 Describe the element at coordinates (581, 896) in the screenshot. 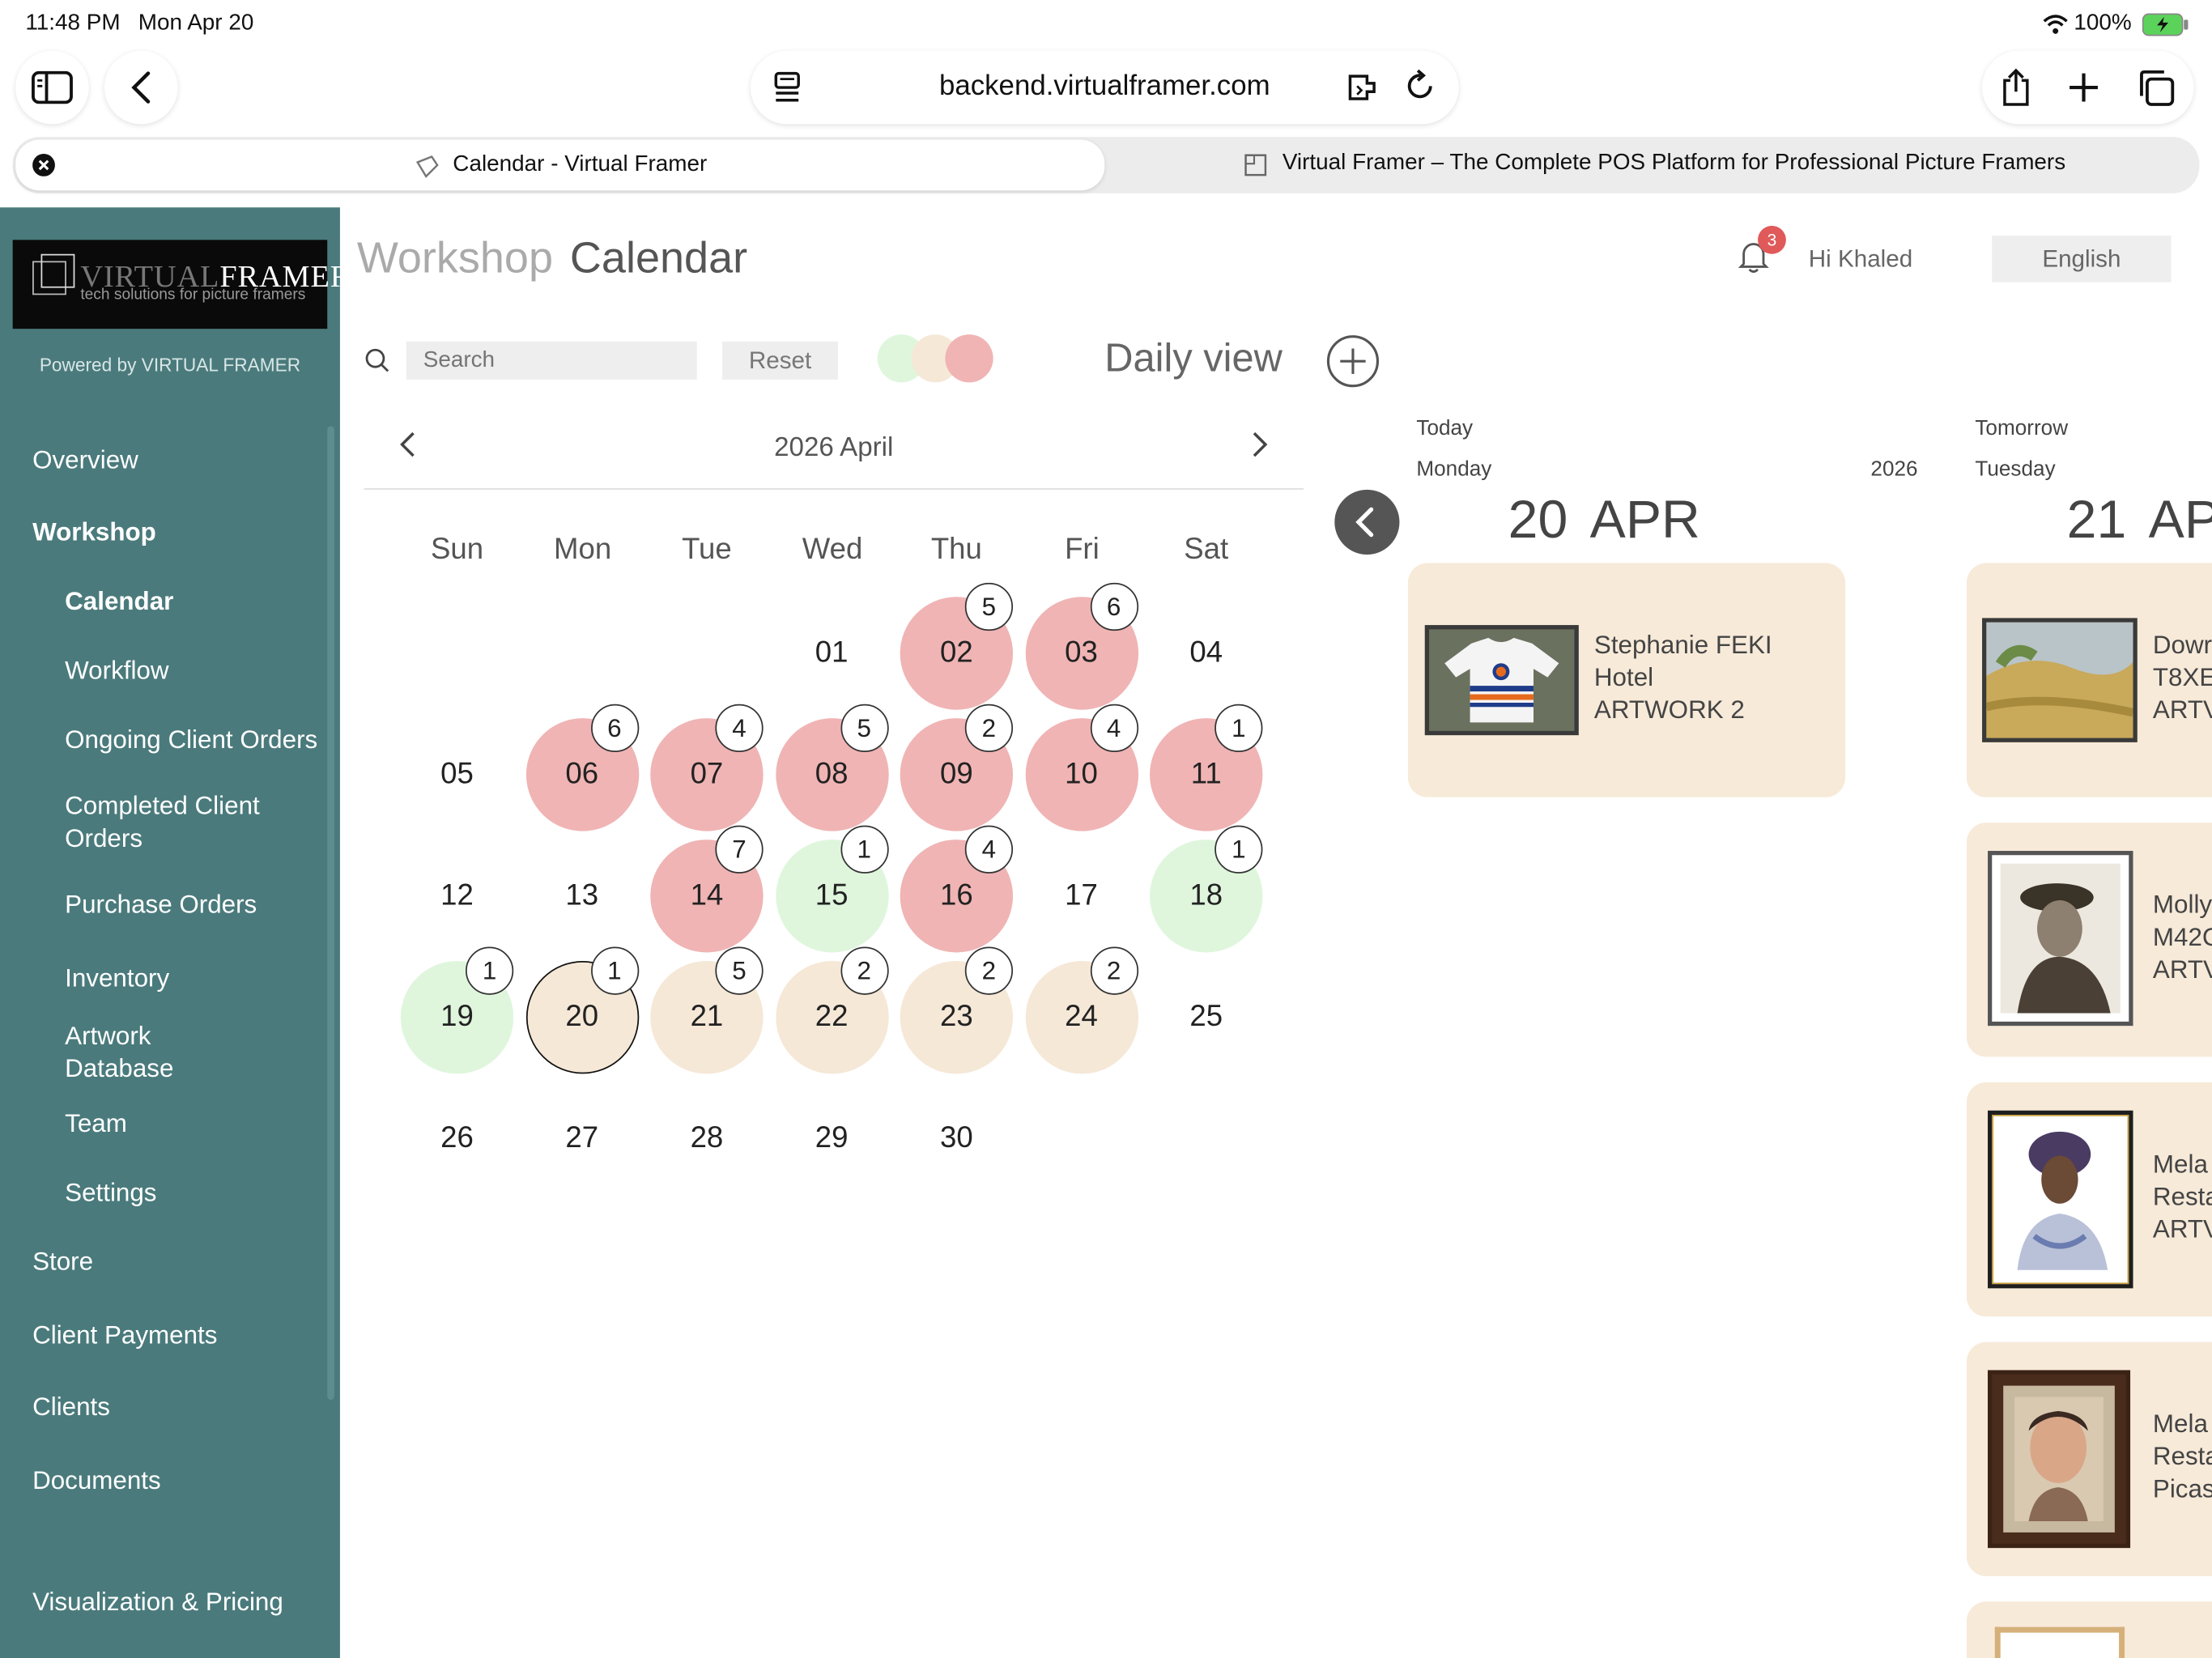

I see `calendar-day: 13` at that location.